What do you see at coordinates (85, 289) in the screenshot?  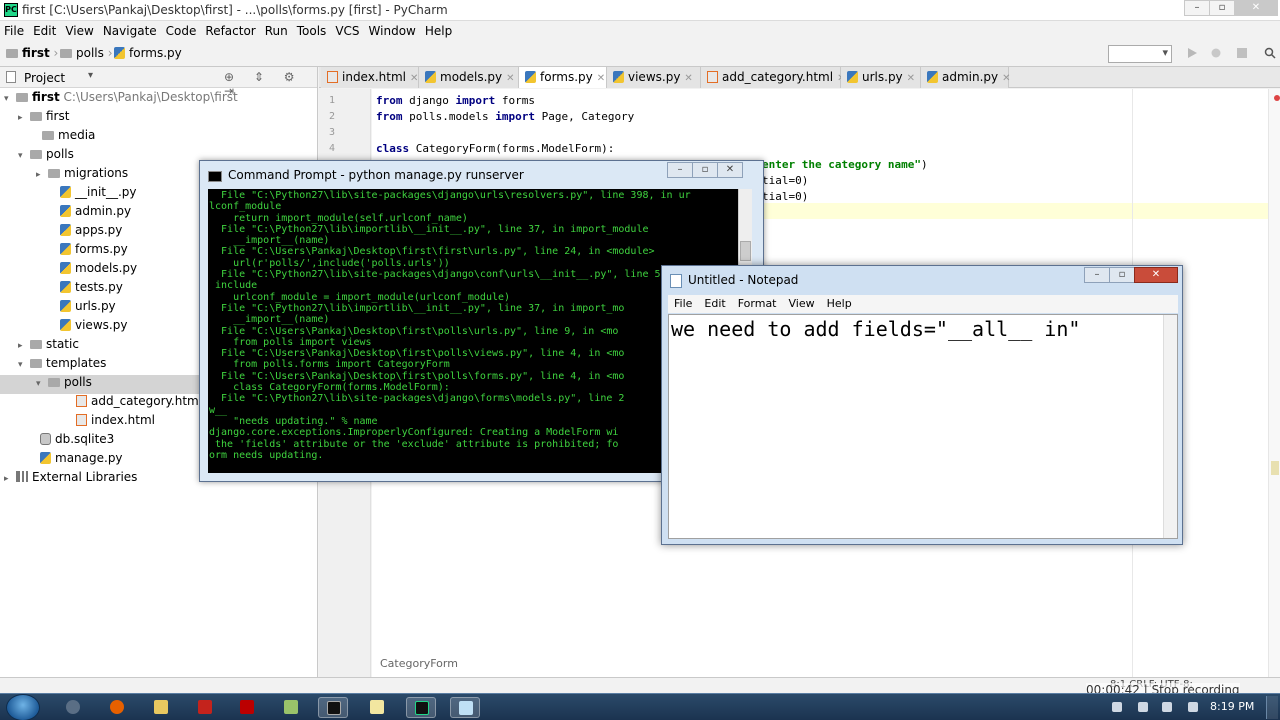 I see `tree-item: tests.py` at bounding box center [85, 289].